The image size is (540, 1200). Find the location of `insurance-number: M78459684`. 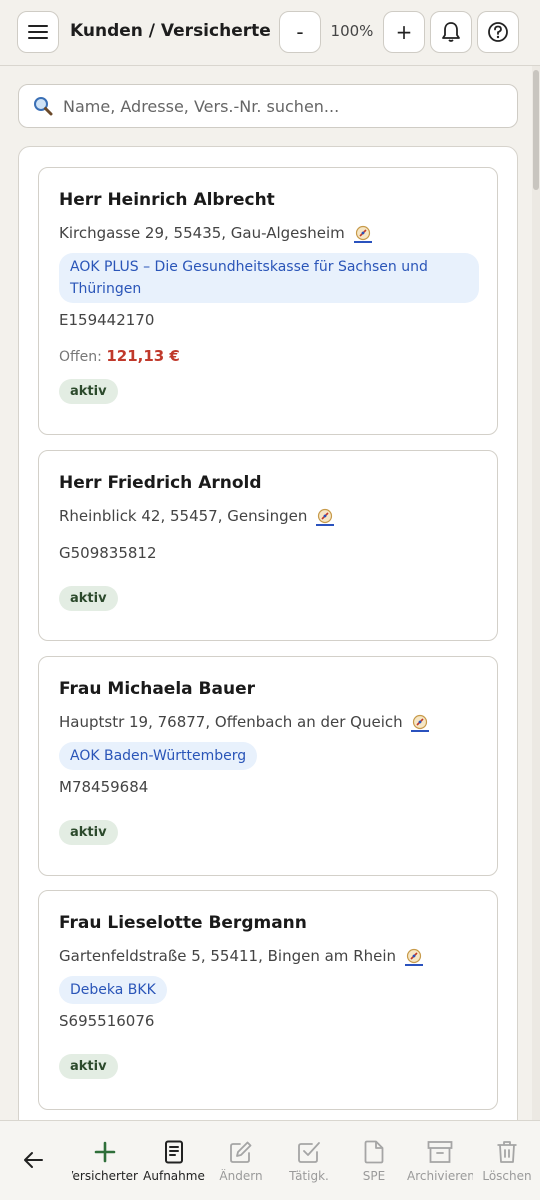

insurance-number: M78459684 is located at coordinates (104, 787).